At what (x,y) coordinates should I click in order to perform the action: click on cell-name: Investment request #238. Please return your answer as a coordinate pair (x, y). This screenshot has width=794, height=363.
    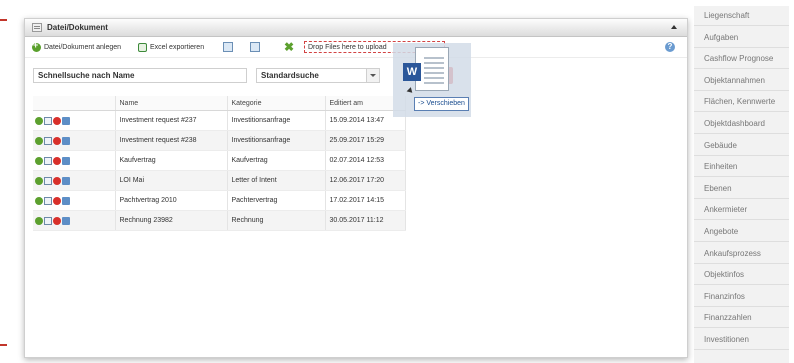
    Looking at the image, I should click on (171, 140).